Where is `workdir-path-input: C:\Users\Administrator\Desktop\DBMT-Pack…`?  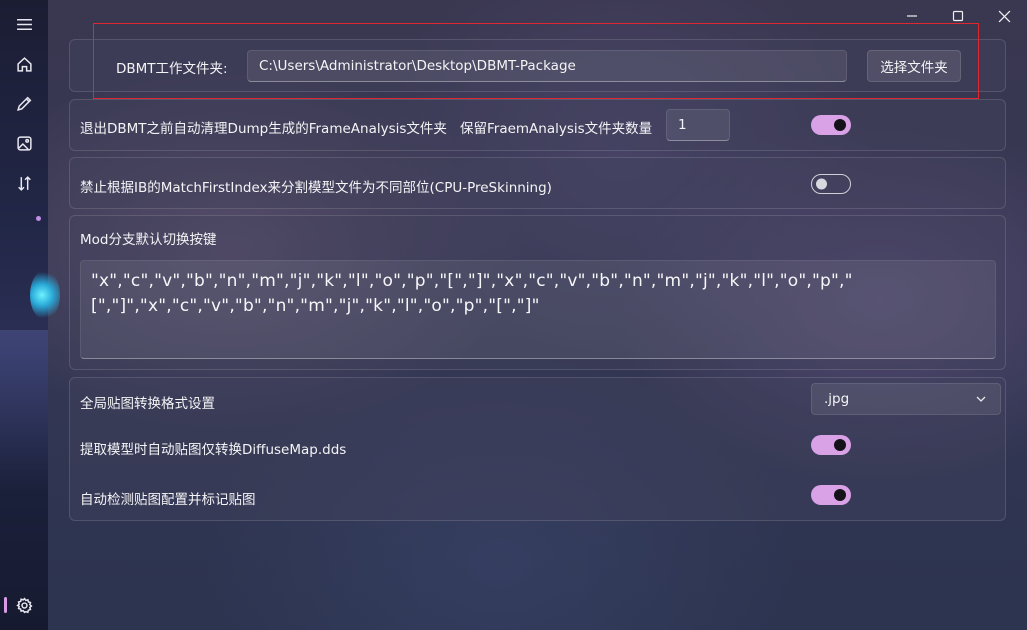 workdir-path-input: C:\Users\Administrator\Desktop\DBMT-Pack… is located at coordinates (547, 66).